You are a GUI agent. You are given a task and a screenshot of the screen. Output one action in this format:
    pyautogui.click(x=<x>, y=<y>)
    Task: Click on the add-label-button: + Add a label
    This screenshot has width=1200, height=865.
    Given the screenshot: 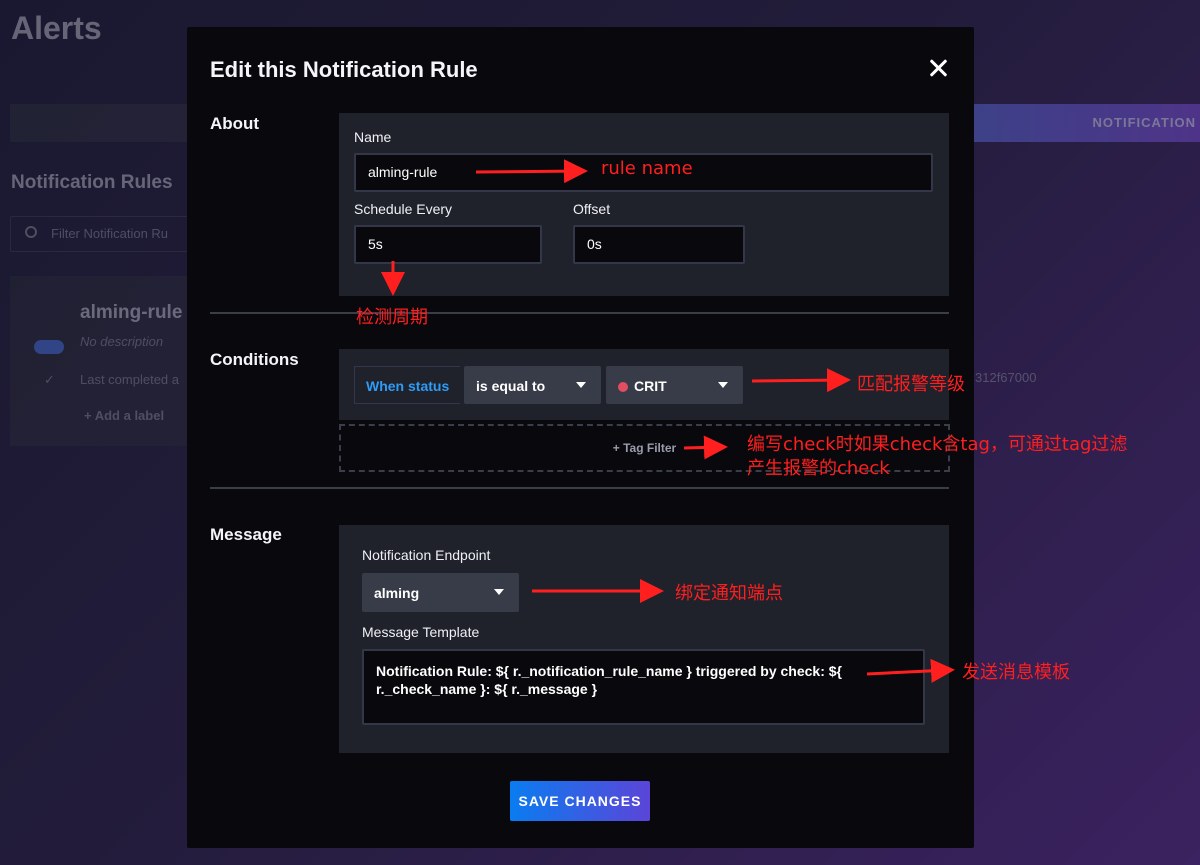 What is the action you would take?
    pyautogui.click(x=124, y=415)
    